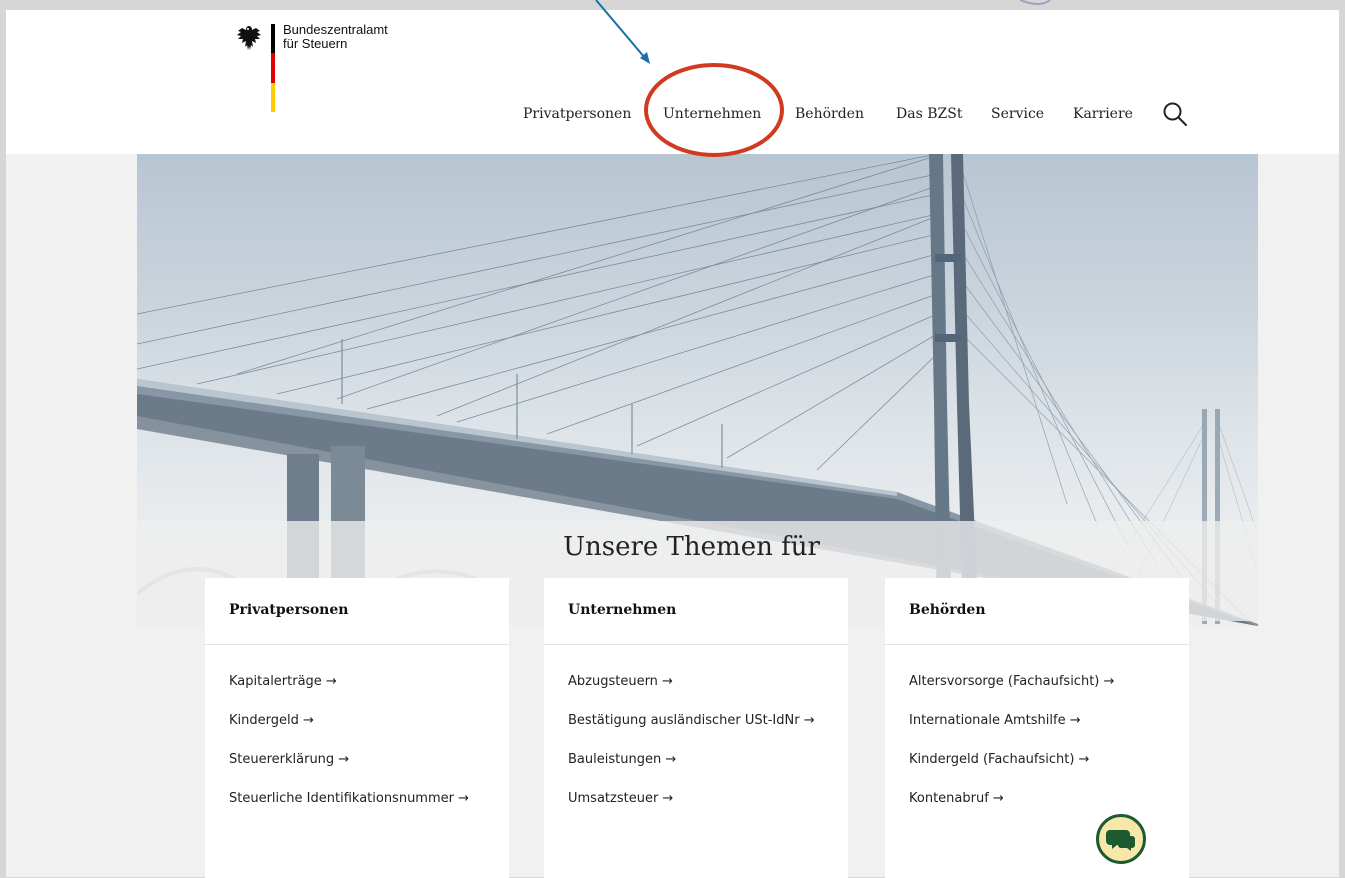 The image size is (1345, 878). Describe the element at coordinates (1103, 114) in the screenshot. I see `nav-item-karriere: Karriere` at that location.